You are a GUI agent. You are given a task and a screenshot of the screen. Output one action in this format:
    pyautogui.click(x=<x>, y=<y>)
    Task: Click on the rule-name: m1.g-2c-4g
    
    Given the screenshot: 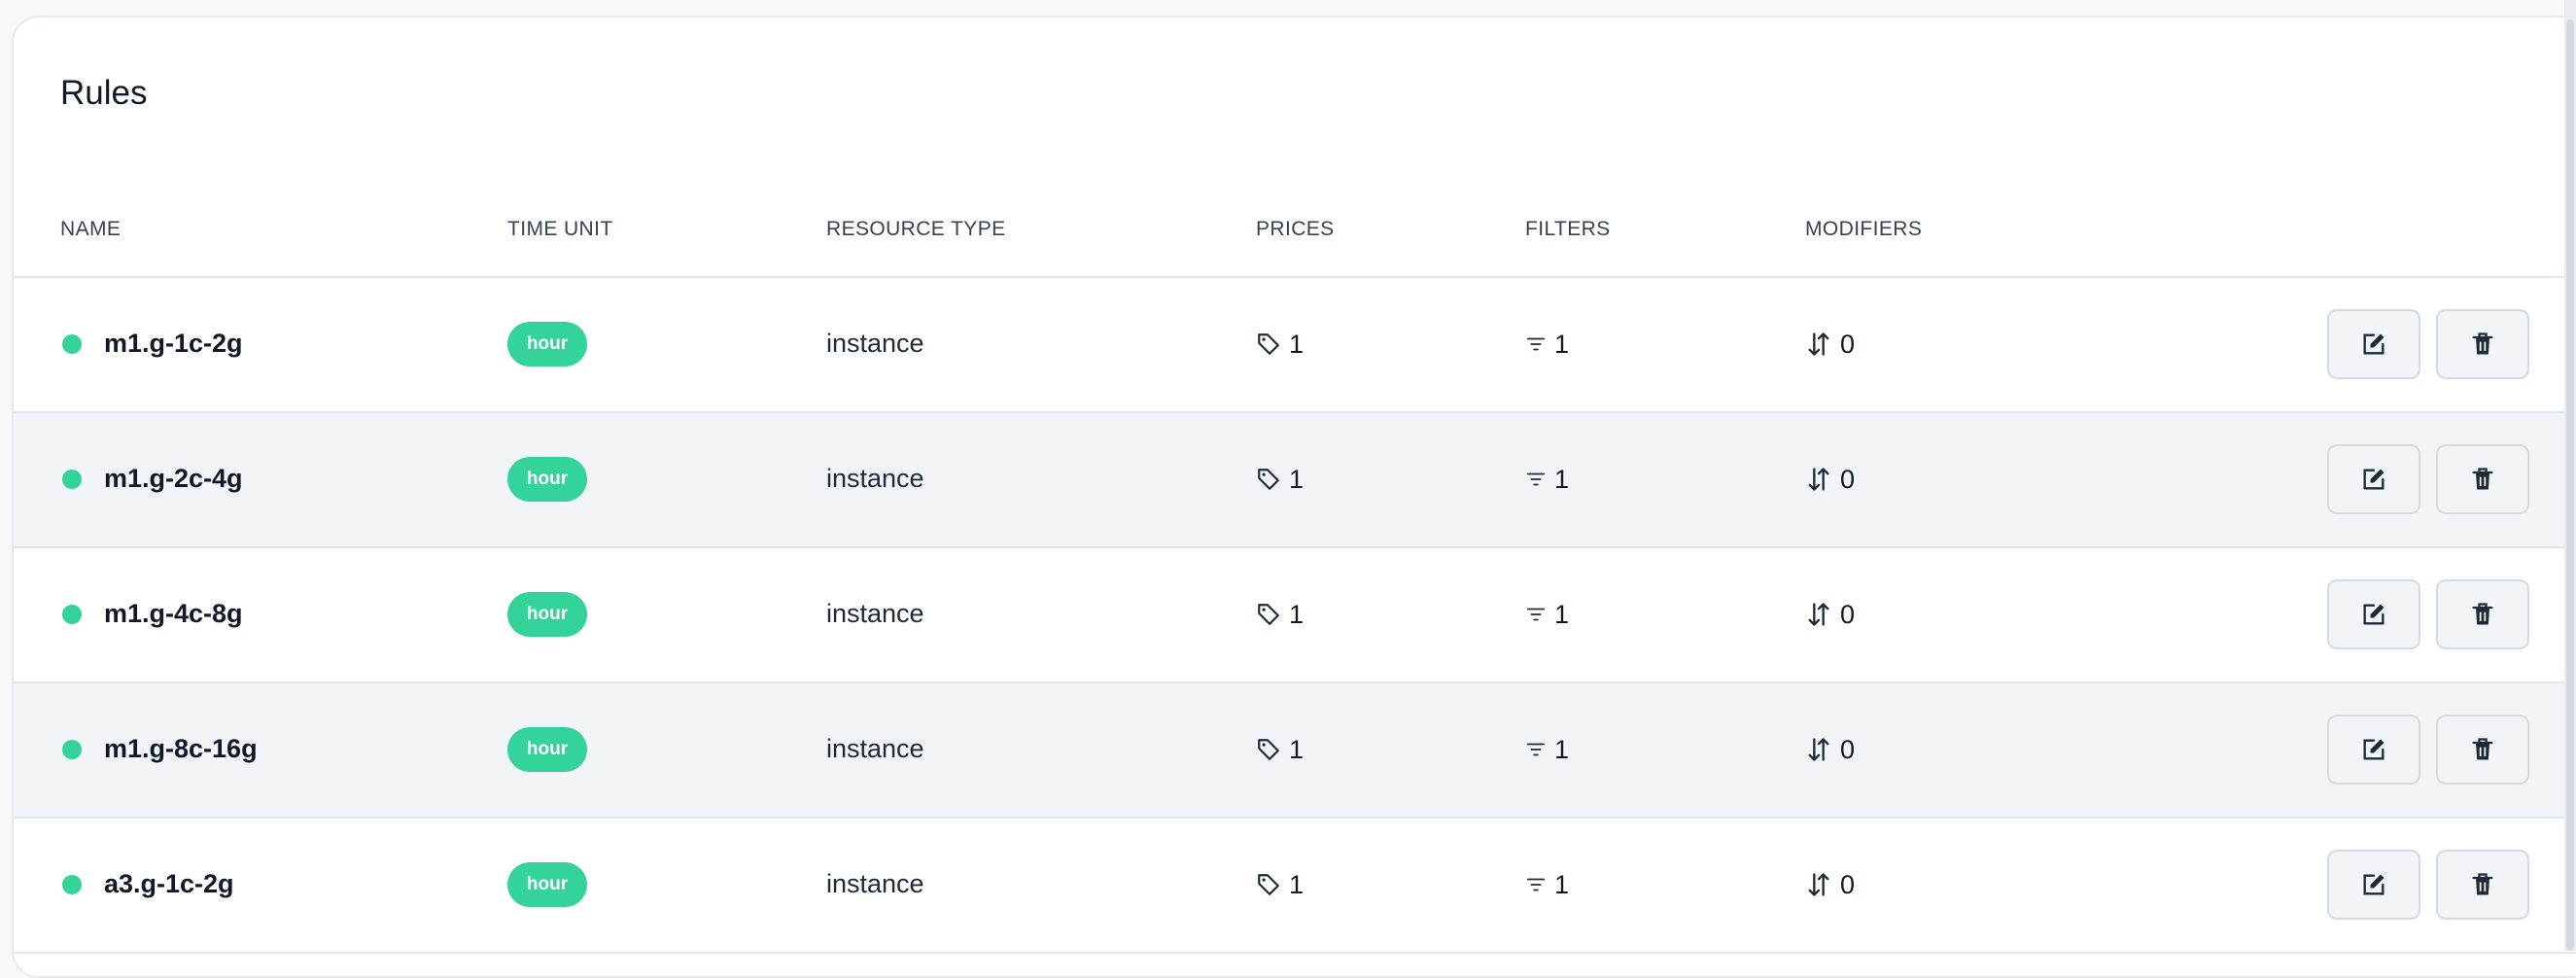 What is the action you would take?
    pyautogui.click(x=174, y=479)
    